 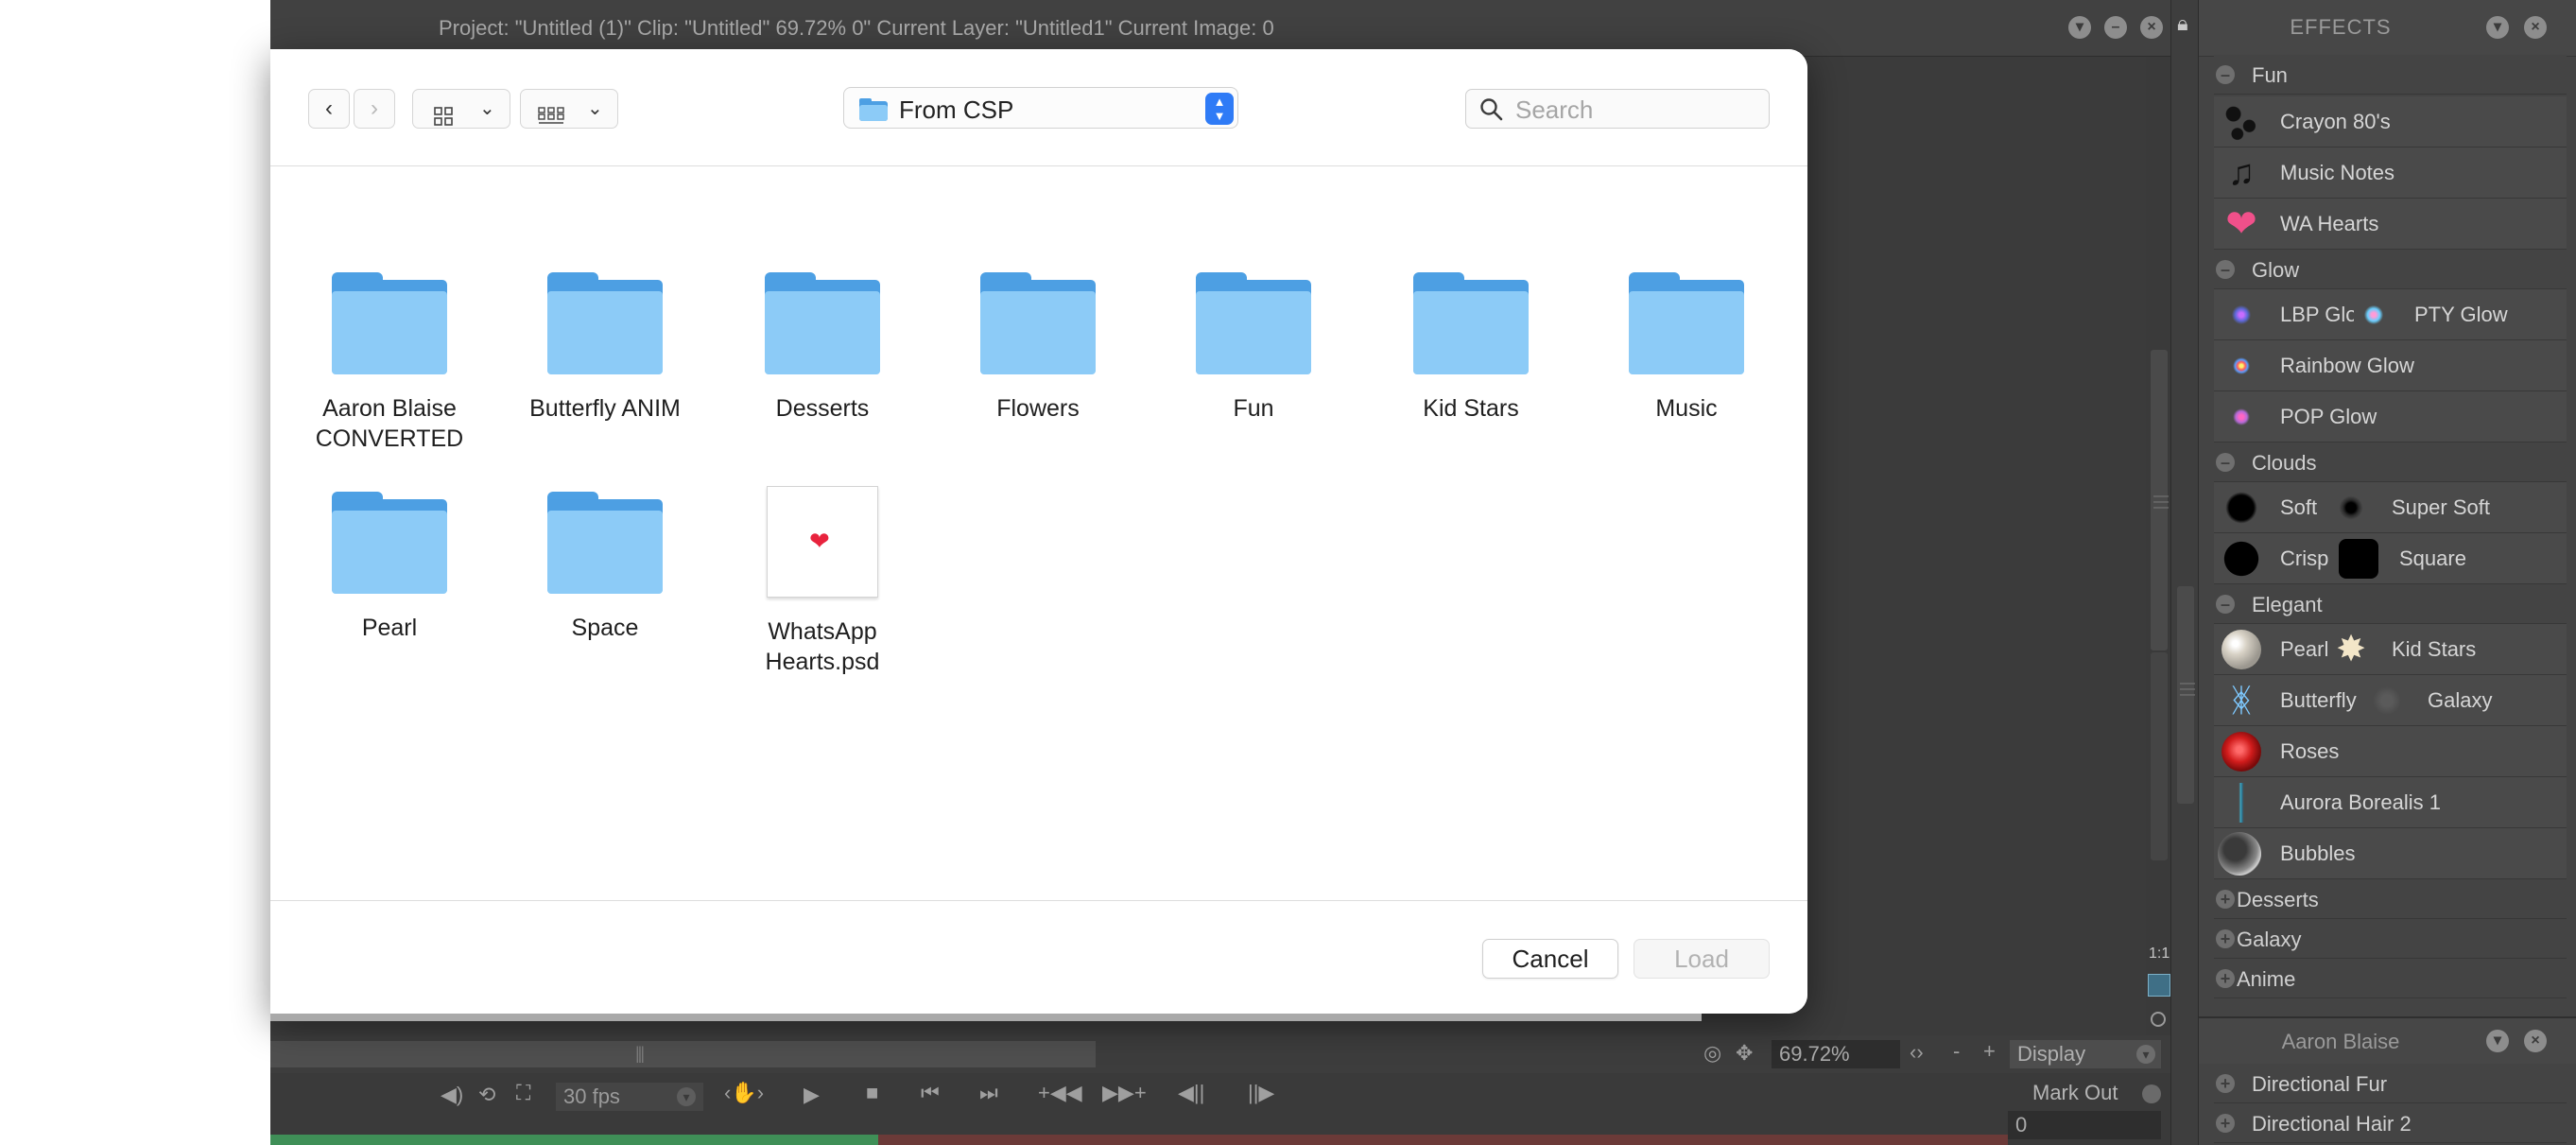 I want to click on effect-lbp-glow: LBP Glow PTY Glow, so click(x=2391, y=314).